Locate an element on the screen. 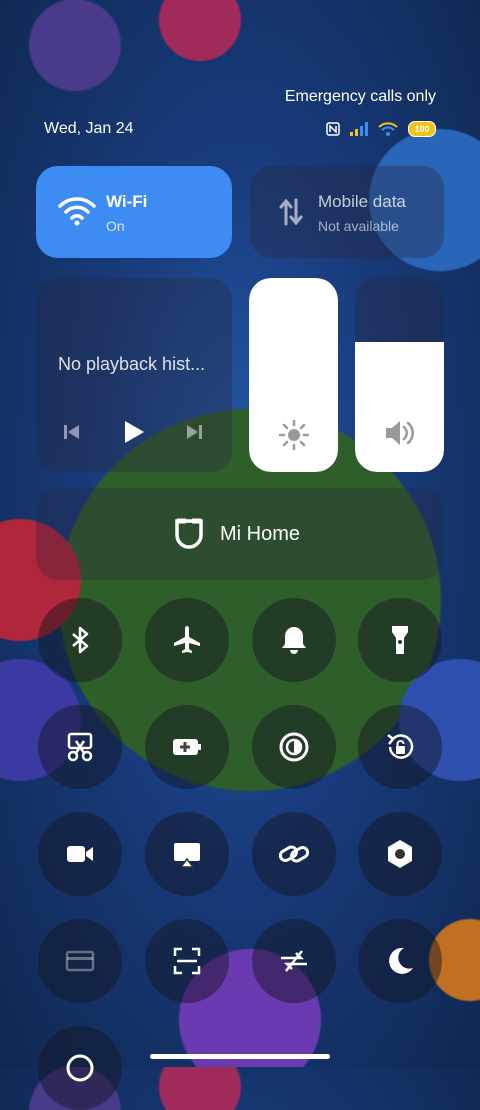 This screenshot has height=1110, width=480. sync-toggle is located at coordinates (294, 961).